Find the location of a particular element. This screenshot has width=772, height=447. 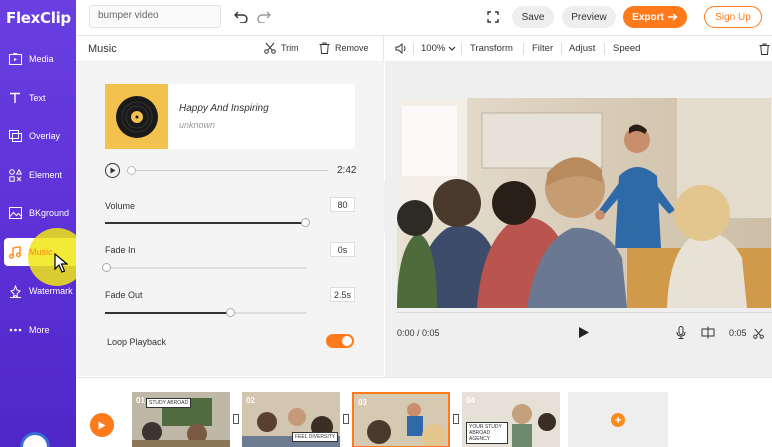

sidebar-item-label: Text is located at coordinates (37, 98).